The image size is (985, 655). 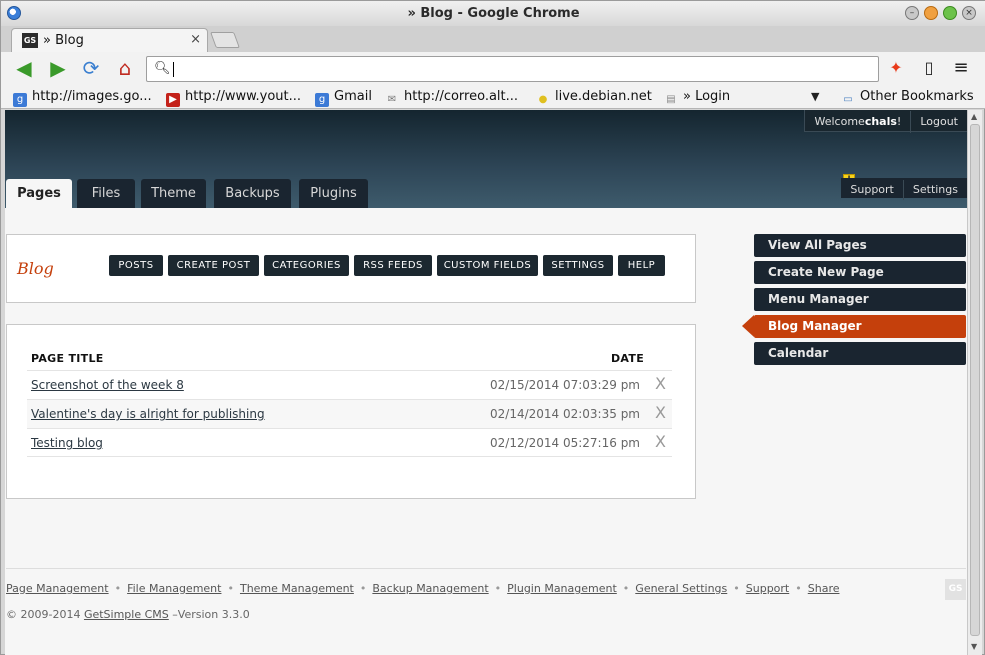 I want to click on browser-toolbar: ◀ ▶ ⟳ ⌂ 🔍︎ ✦ ▯ ≡, so click(x=493, y=68).